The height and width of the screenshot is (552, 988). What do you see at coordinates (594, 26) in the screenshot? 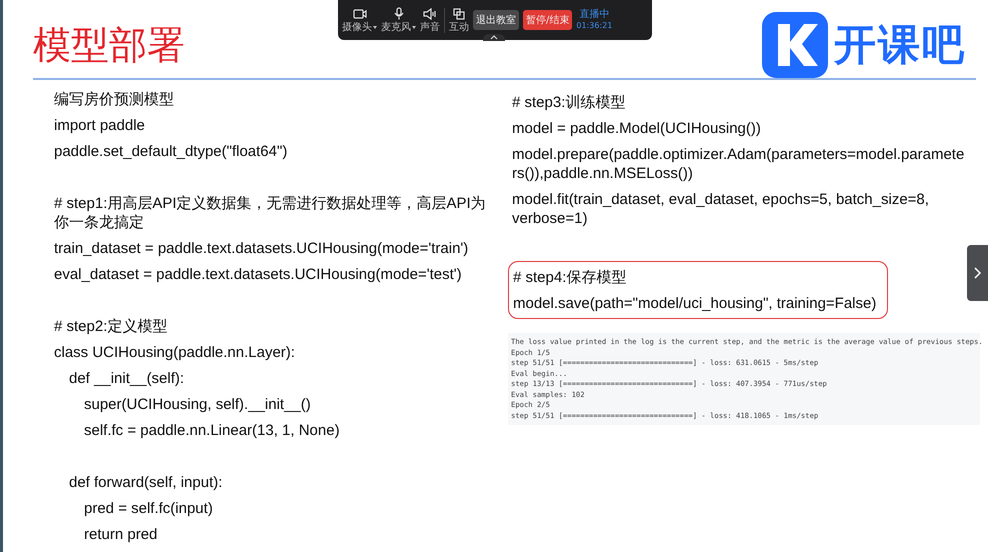
I see `live-timer: 01:36:21` at bounding box center [594, 26].